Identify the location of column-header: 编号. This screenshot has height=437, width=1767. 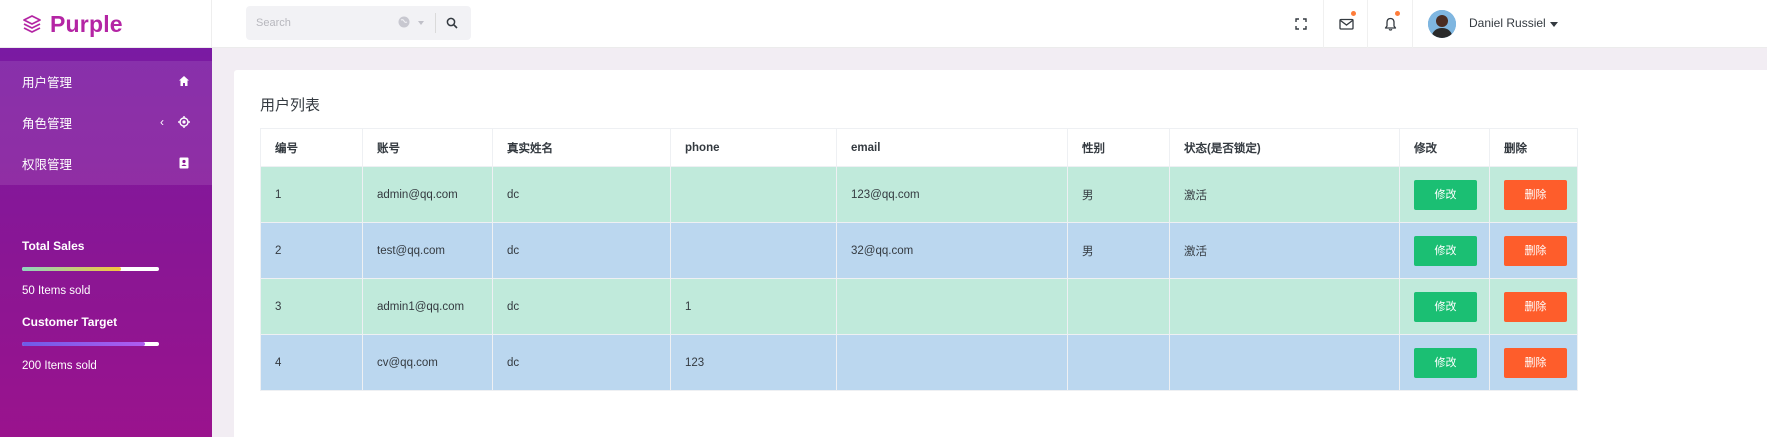
(311, 147).